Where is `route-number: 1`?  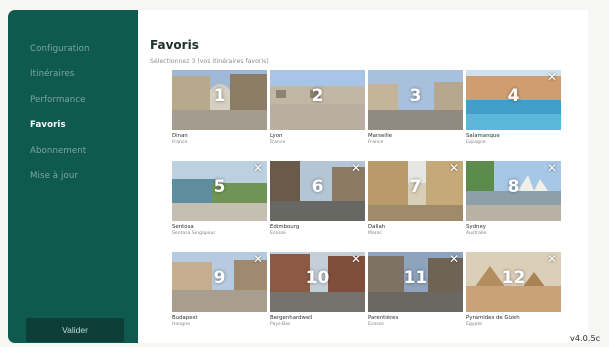 route-number: 1 is located at coordinates (219, 96).